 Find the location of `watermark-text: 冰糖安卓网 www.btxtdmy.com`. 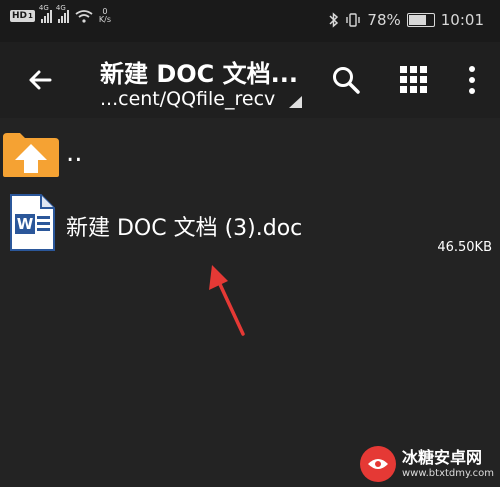

watermark-text: 冰糖安卓网 www.btxtdmy.com is located at coordinates (448, 464).